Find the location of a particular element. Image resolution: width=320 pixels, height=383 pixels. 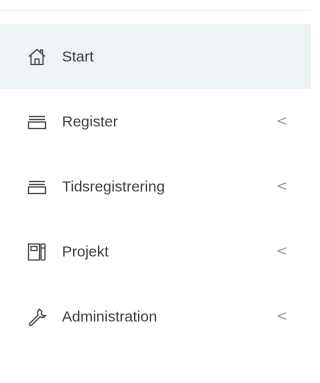

sidebar-item-label: Start is located at coordinates (78, 56).